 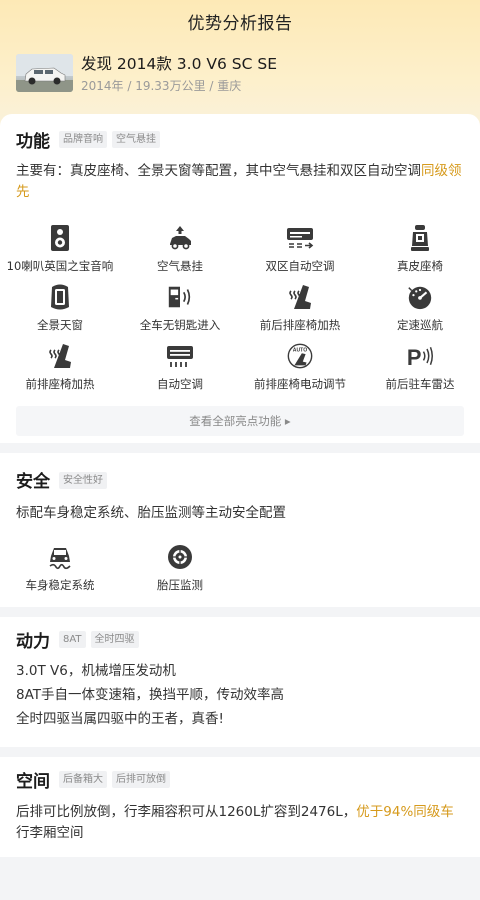 I want to click on feature-item: 车身稳定系统, so click(x=60, y=572).